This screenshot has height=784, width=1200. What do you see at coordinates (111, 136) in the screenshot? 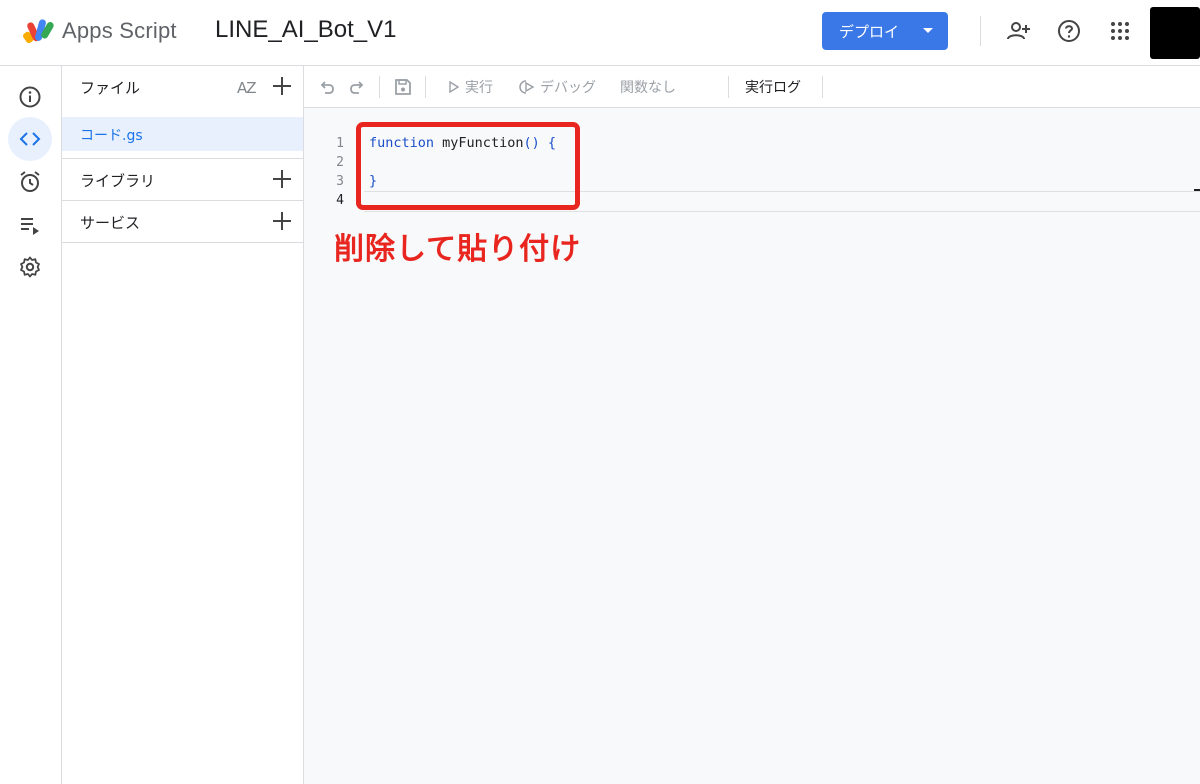
I see `file-name: コード.gs` at bounding box center [111, 136].